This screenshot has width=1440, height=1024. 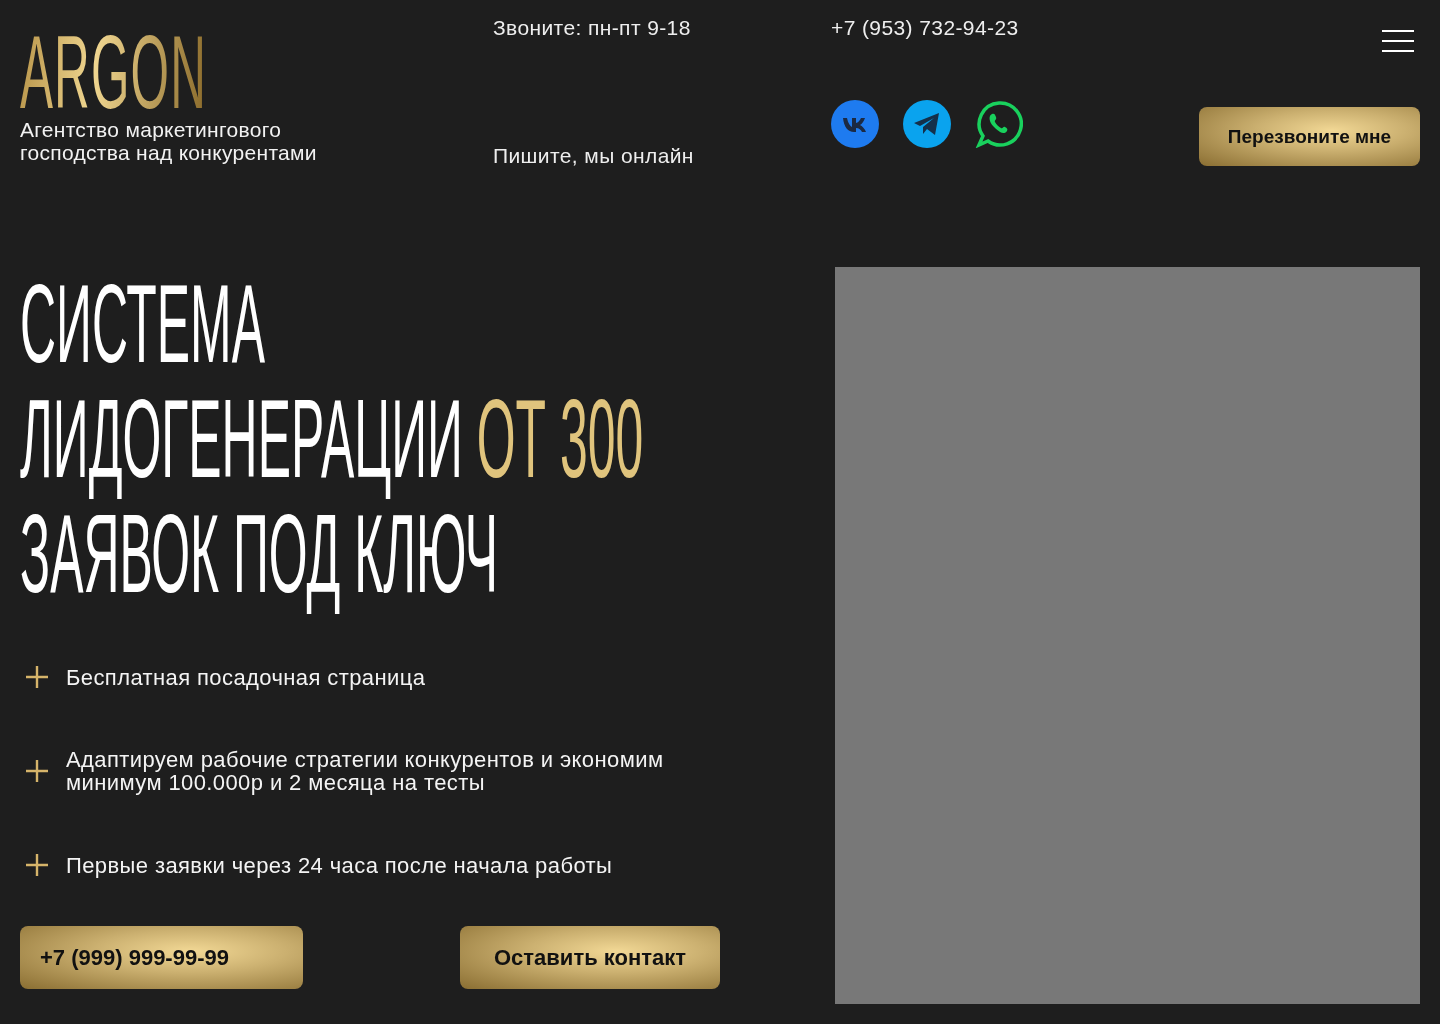 I want to click on vk-icon, so click(x=855, y=124).